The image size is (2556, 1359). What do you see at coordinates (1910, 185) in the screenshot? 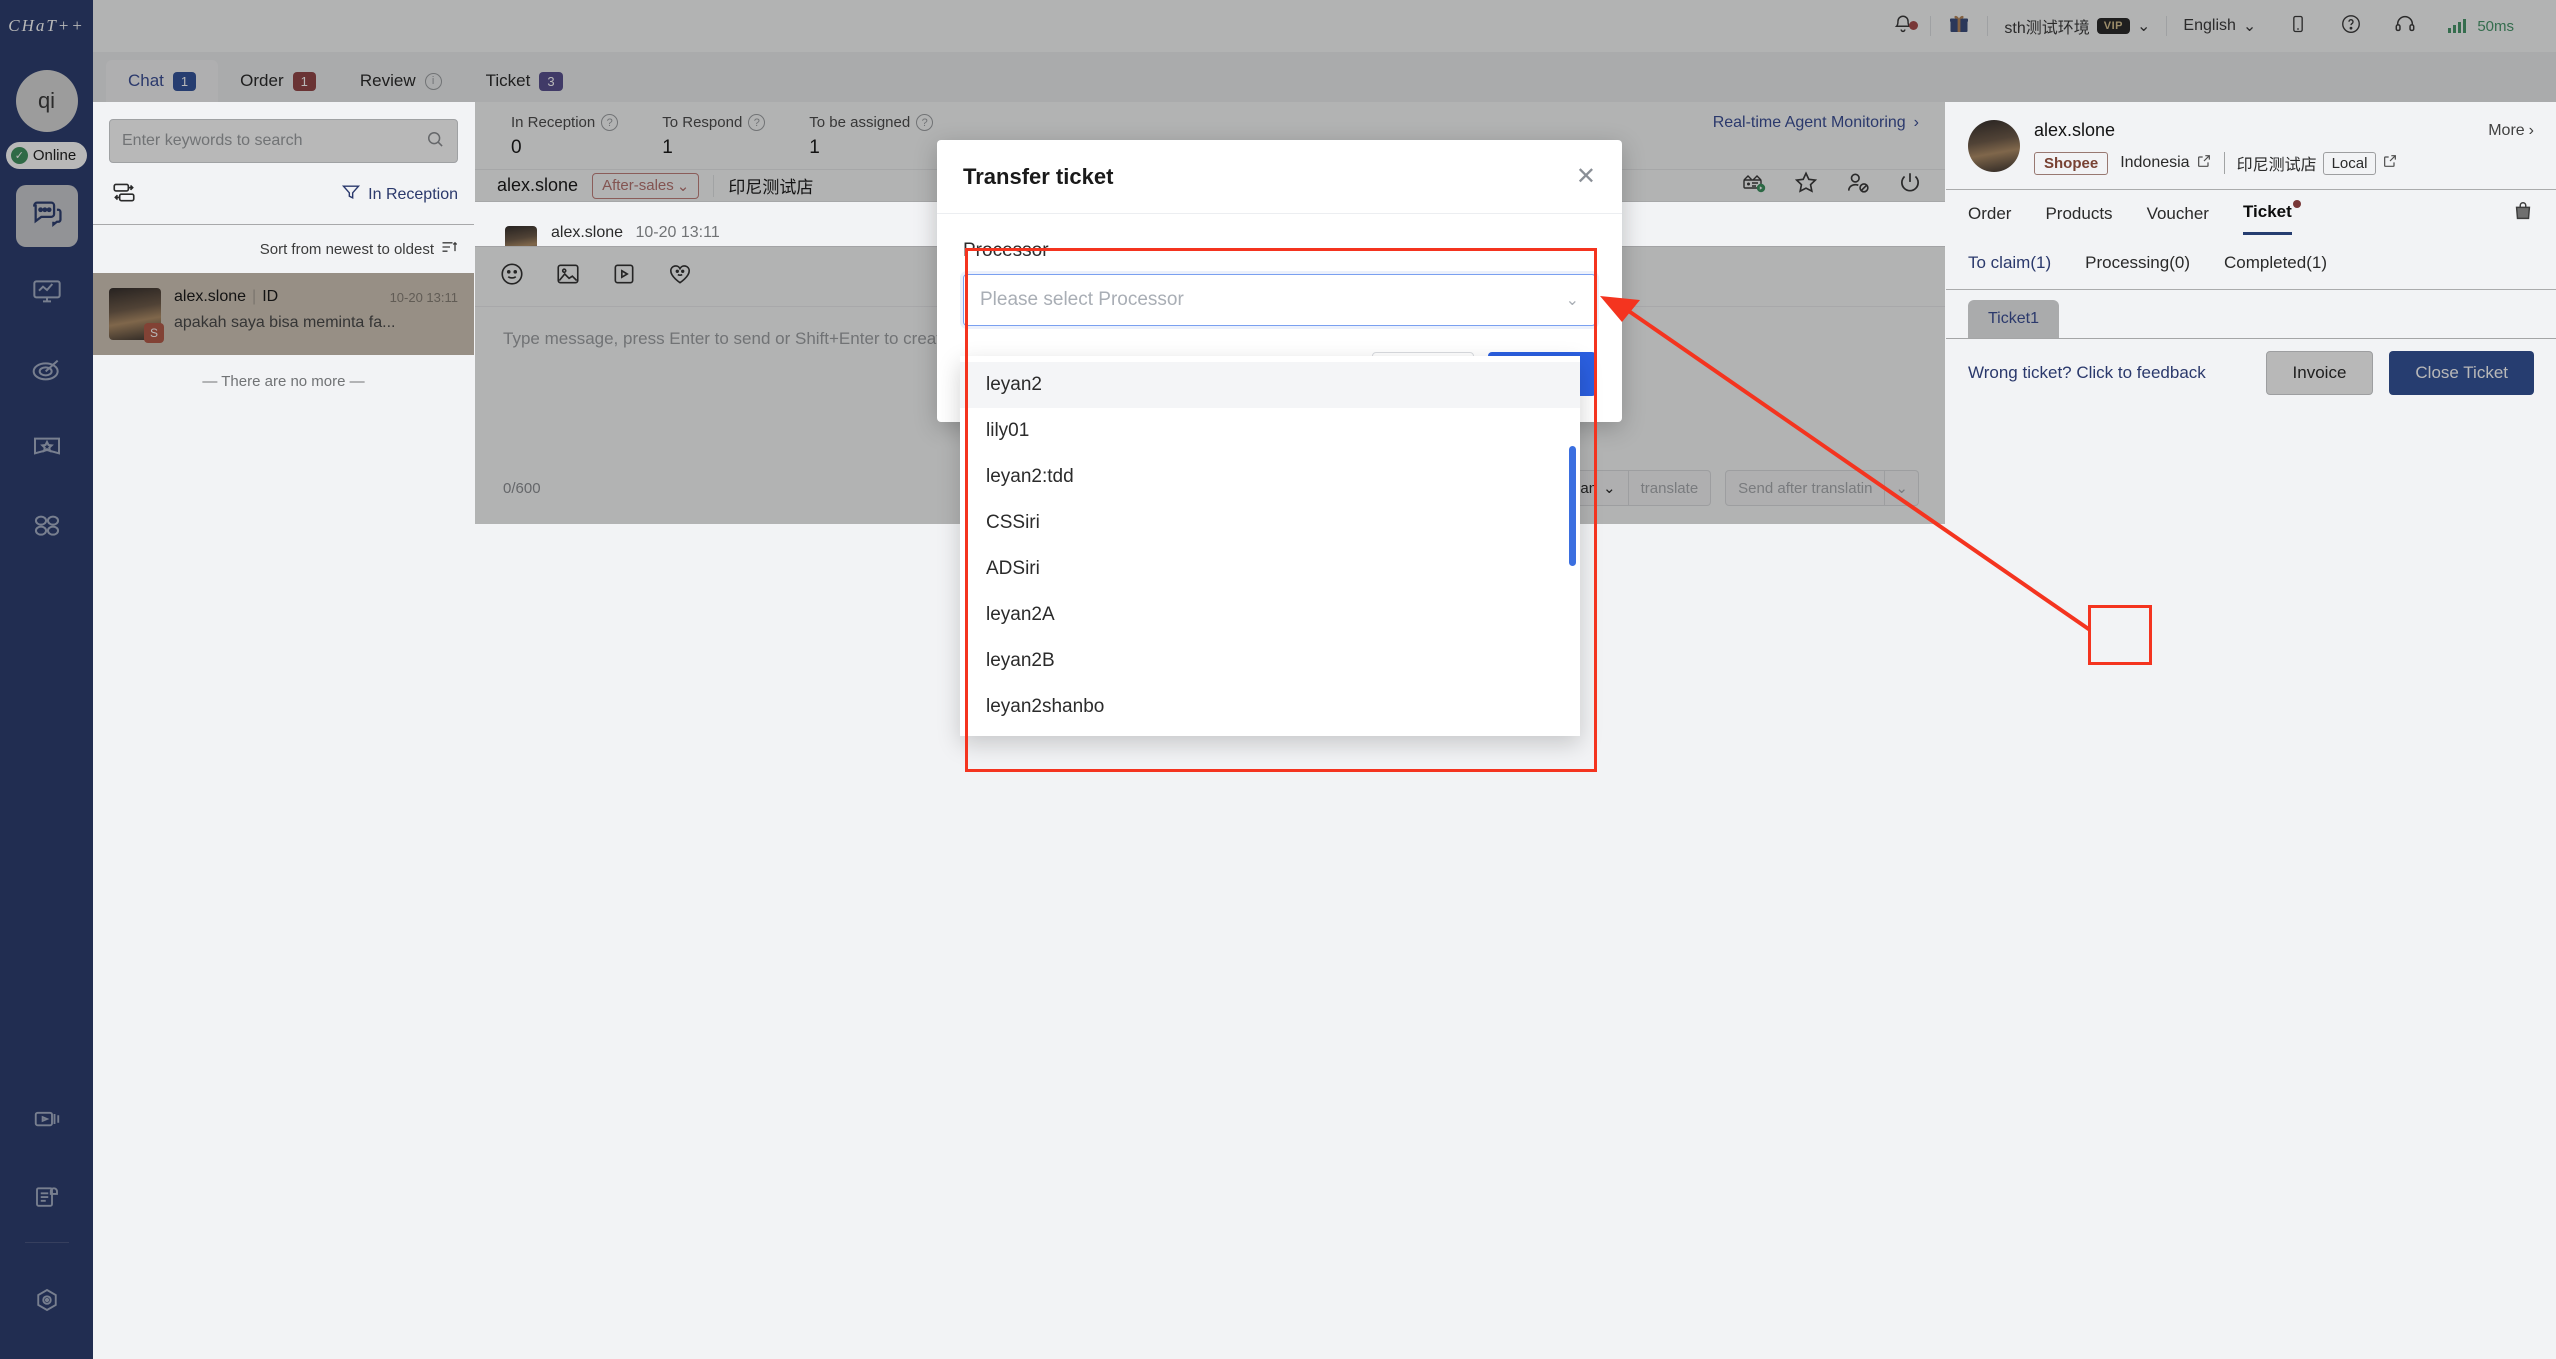
I see `power-icon` at bounding box center [1910, 185].